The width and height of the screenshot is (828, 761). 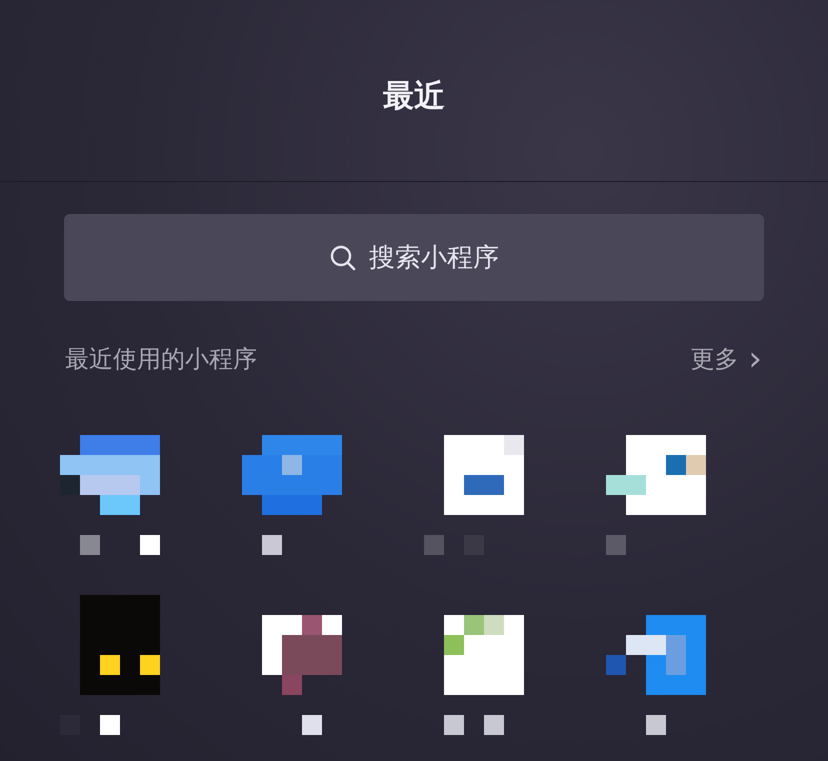 I want to click on page-title: 最近, so click(x=414, y=96).